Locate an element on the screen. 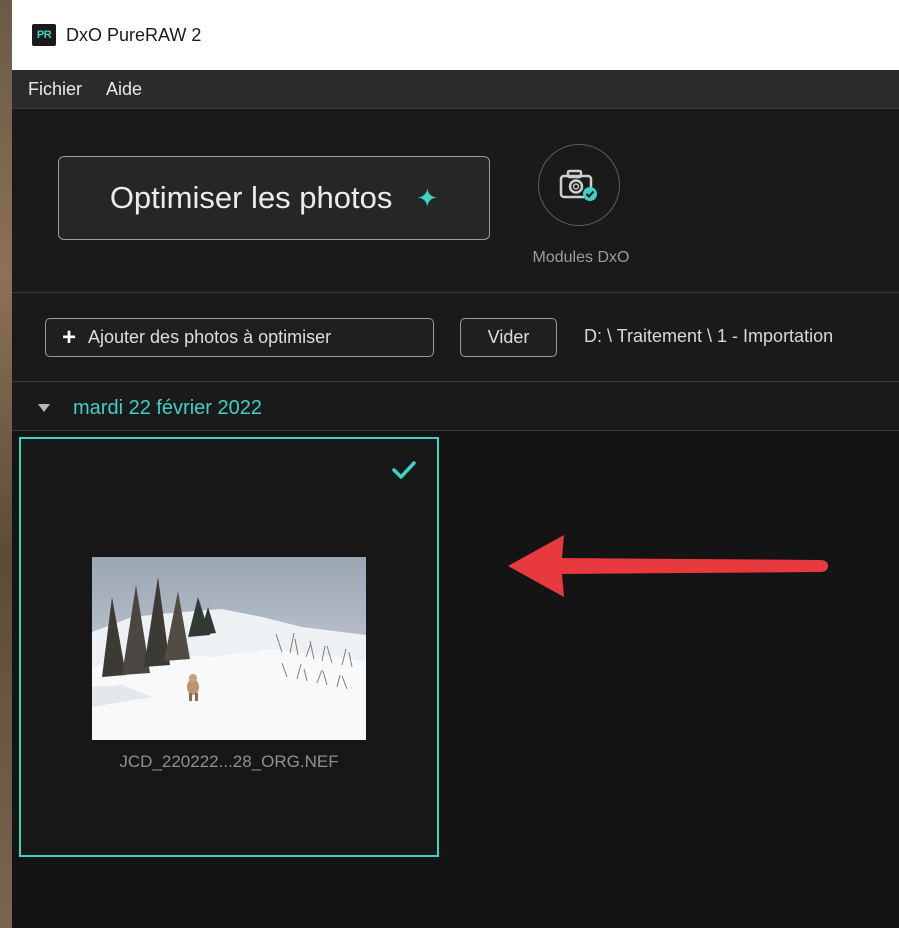 This screenshot has width=899, height=928. add-photos-button: + Ajouter des photos à optimiser is located at coordinates (239, 337).